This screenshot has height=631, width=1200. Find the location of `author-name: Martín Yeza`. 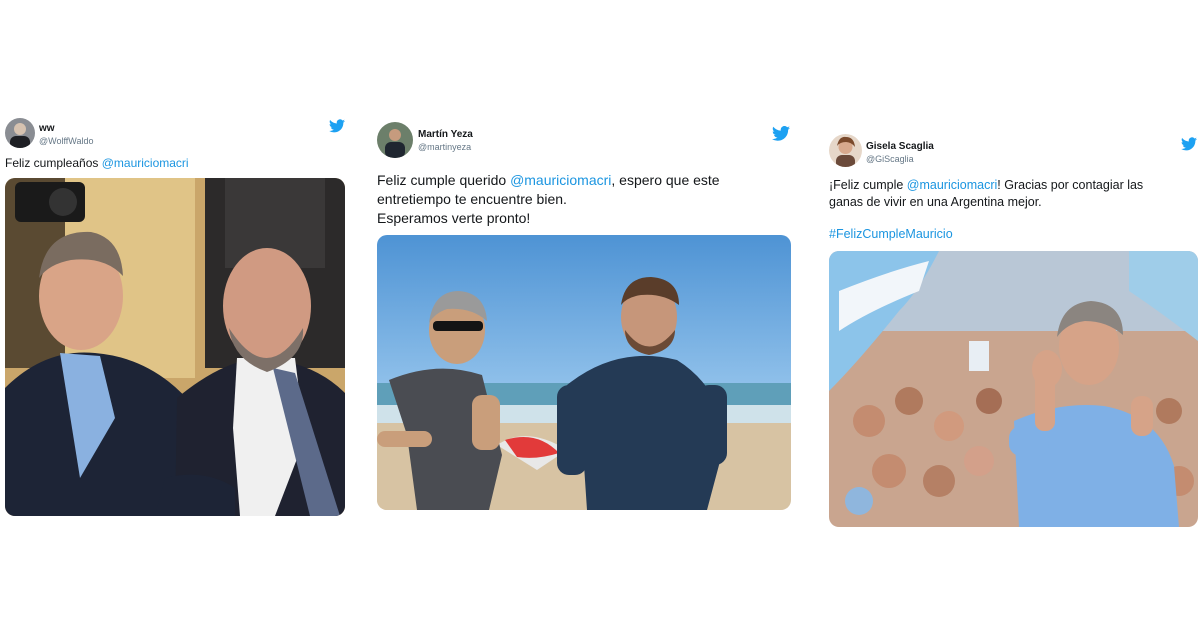

author-name: Martín Yeza is located at coordinates (445, 134).